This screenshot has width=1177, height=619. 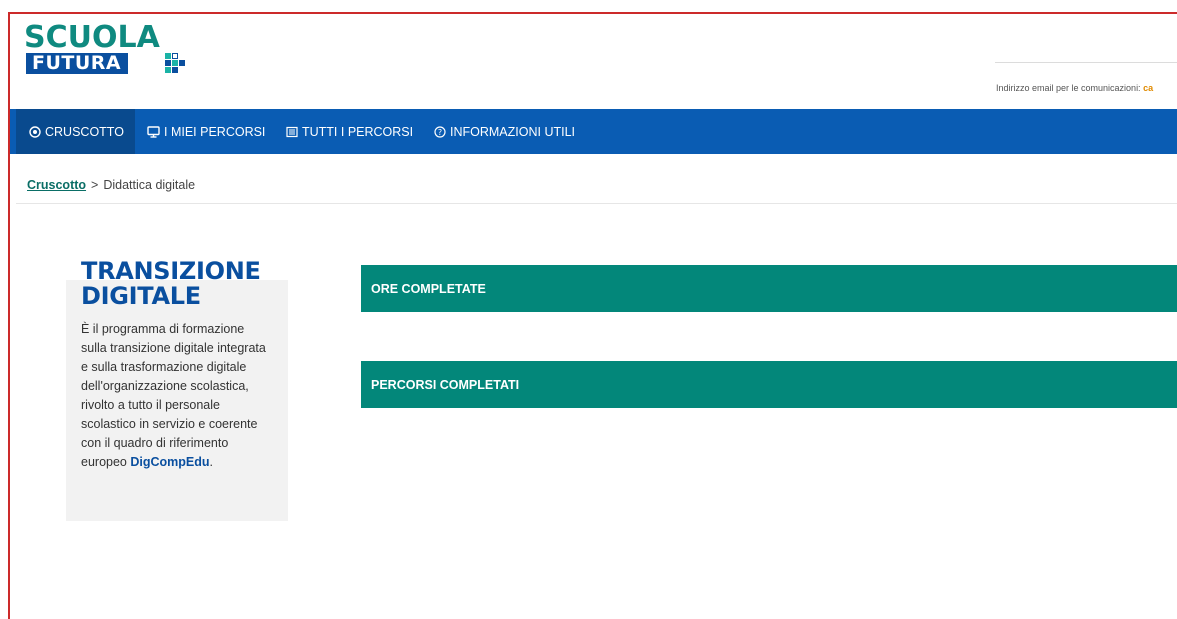 I want to click on nav-item-label: INFORMAZIONI UTILI, so click(x=512, y=131).